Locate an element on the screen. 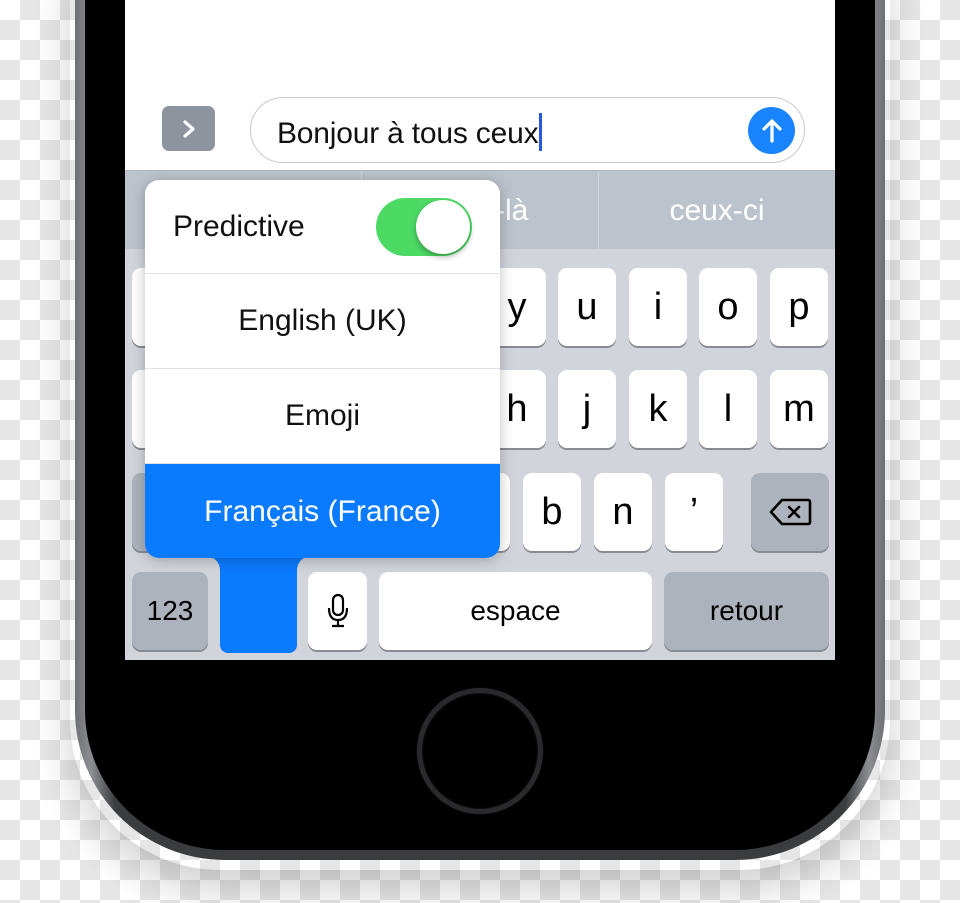 The height and width of the screenshot is (903, 960). delete-key is located at coordinates (790, 512).